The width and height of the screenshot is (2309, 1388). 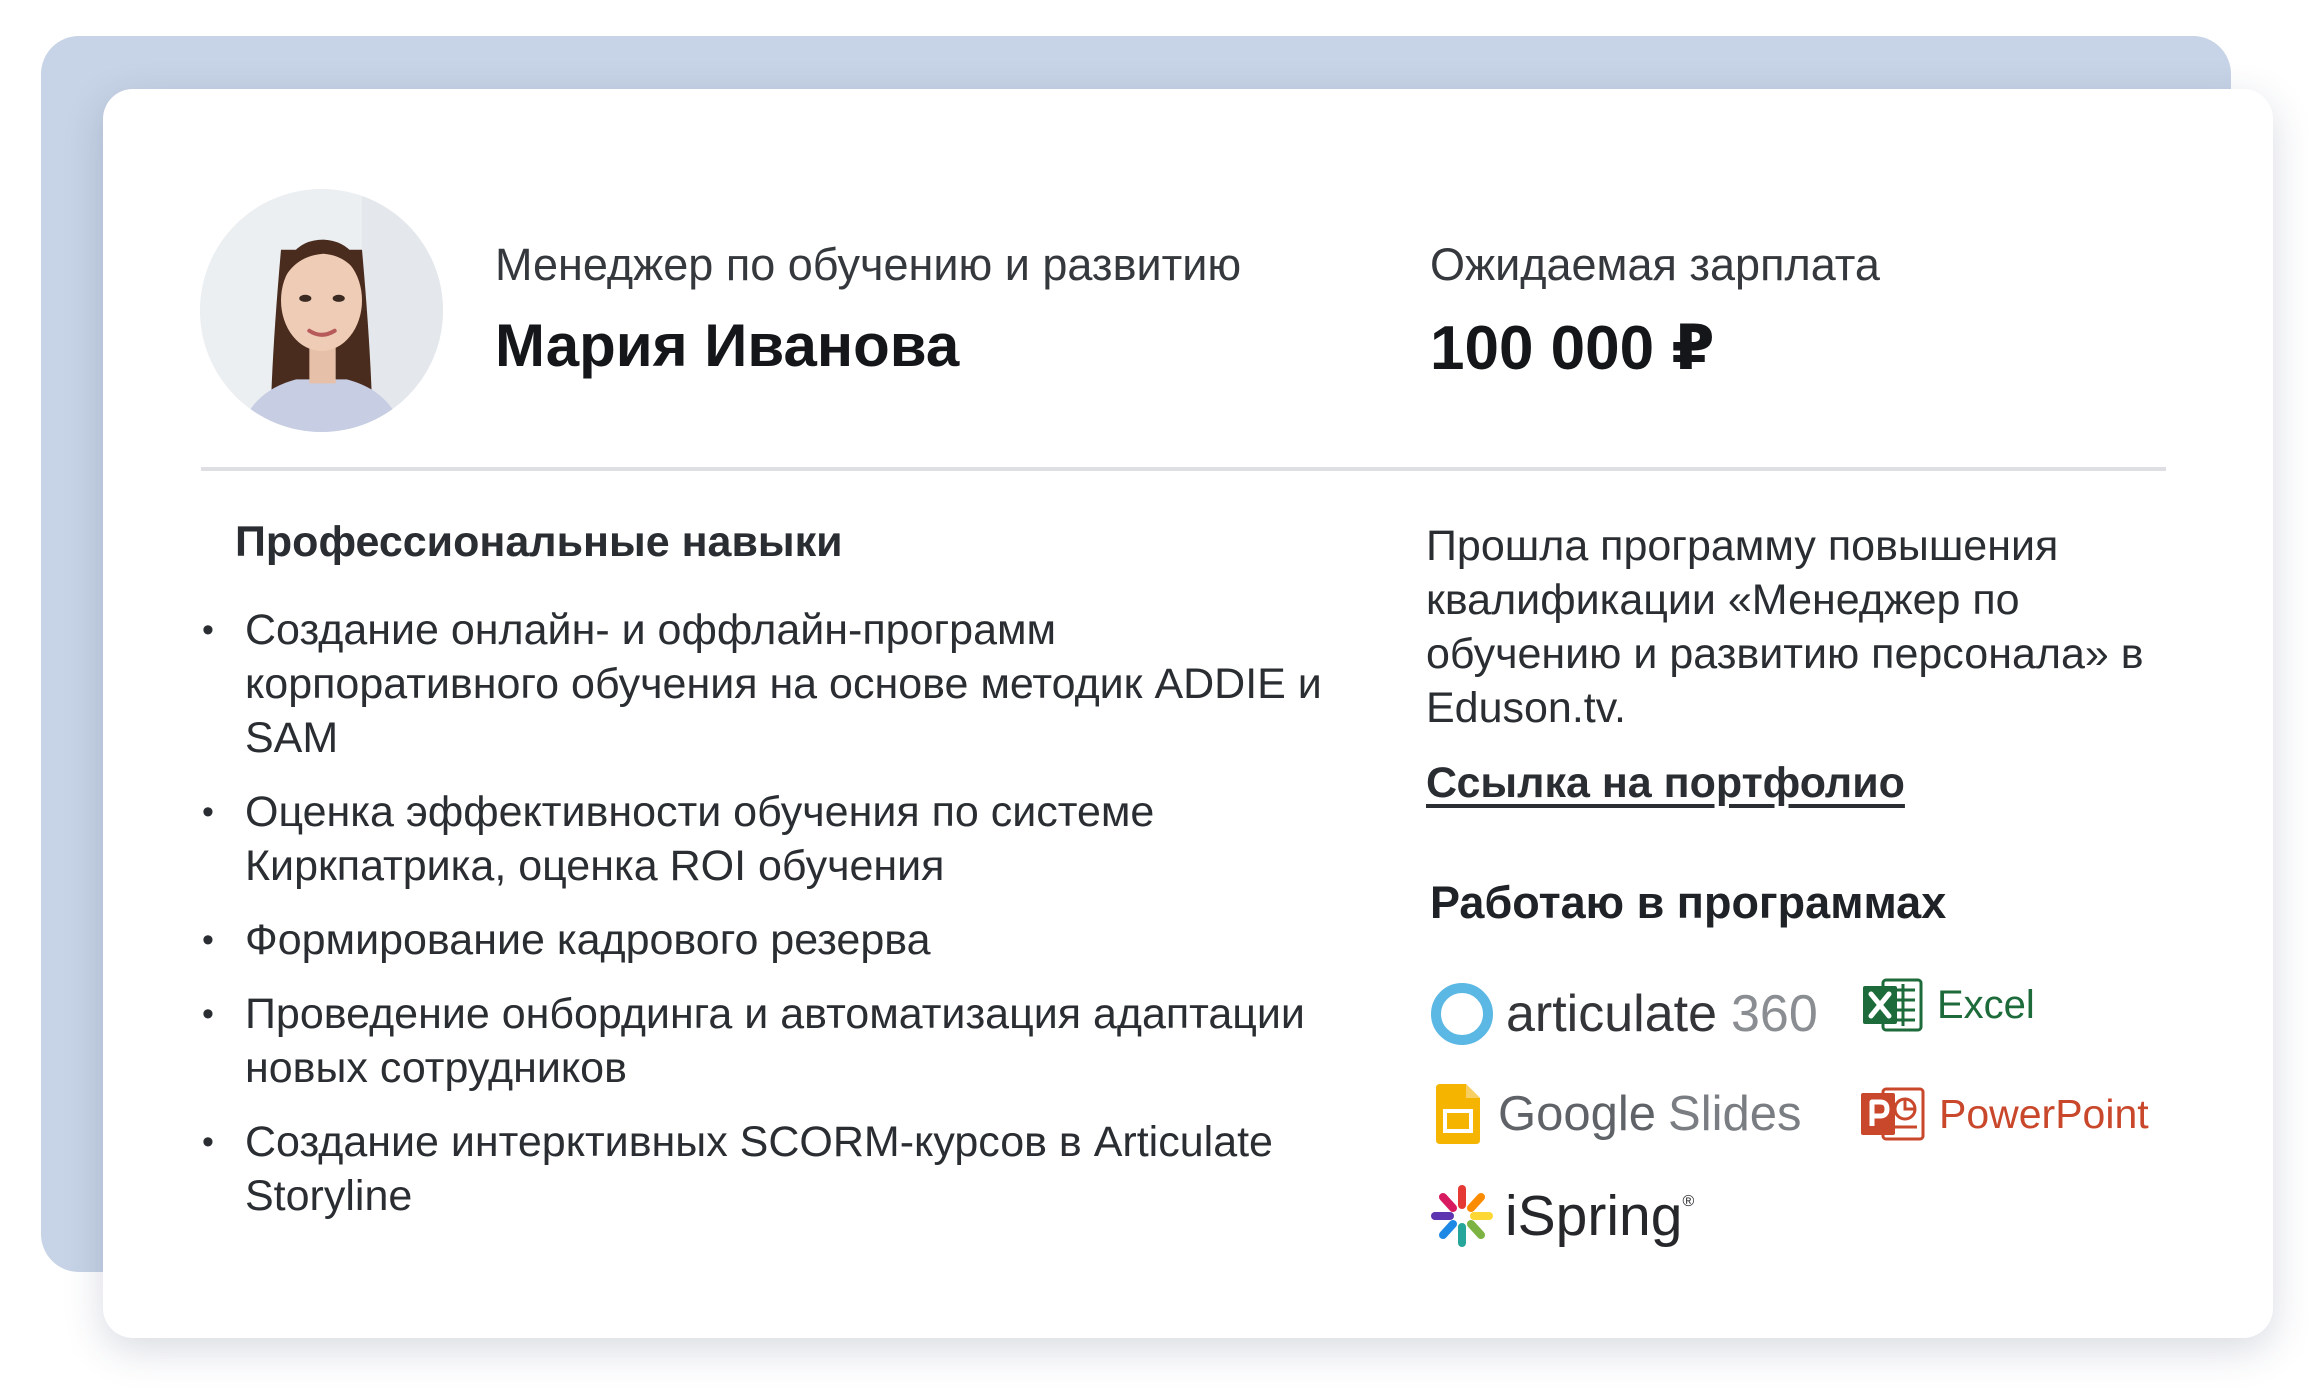 I want to click on excel-label: Excel, so click(x=1986, y=1004).